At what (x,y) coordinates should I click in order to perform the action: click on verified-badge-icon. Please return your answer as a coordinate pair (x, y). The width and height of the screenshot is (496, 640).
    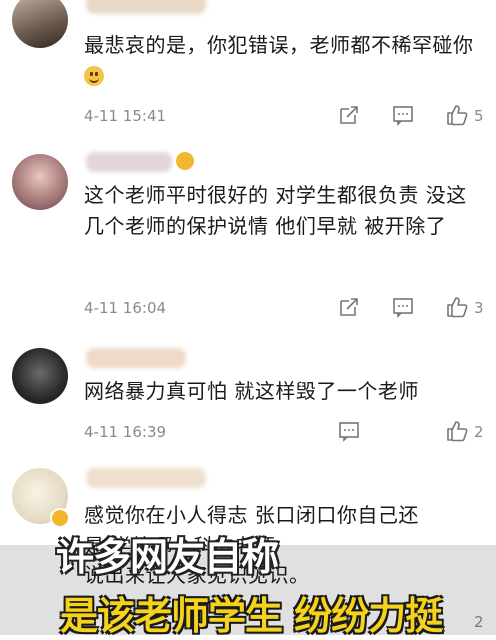
    Looking at the image, I should click on (60, 518).